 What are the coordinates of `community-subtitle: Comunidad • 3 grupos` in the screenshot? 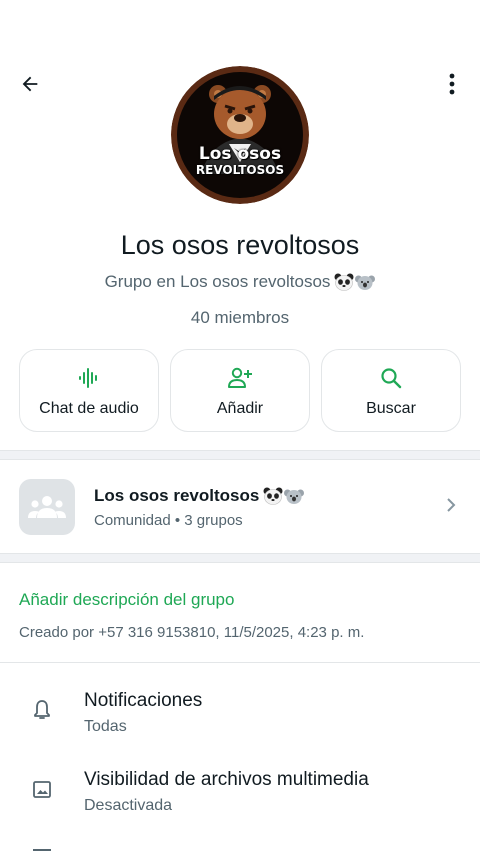 It's located at (168, 520).